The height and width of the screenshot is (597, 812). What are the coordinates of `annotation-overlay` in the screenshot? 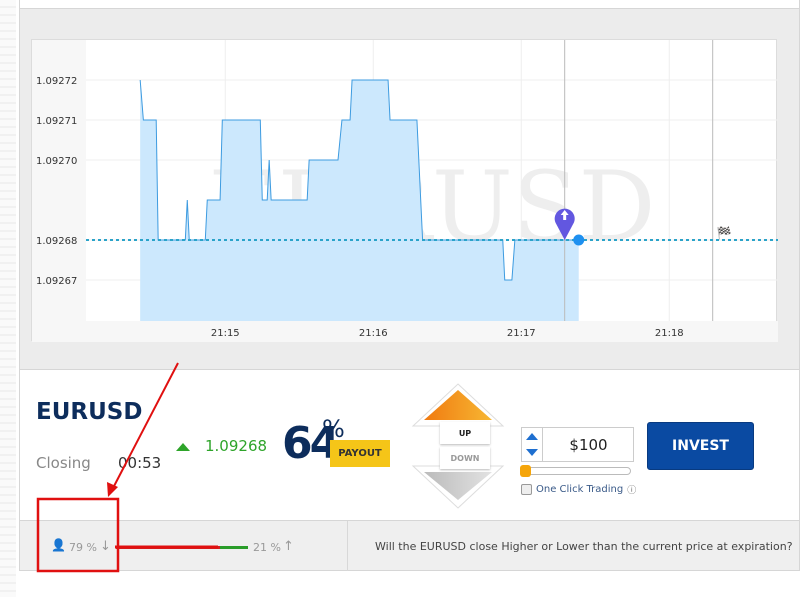 It's located at (127, 467).